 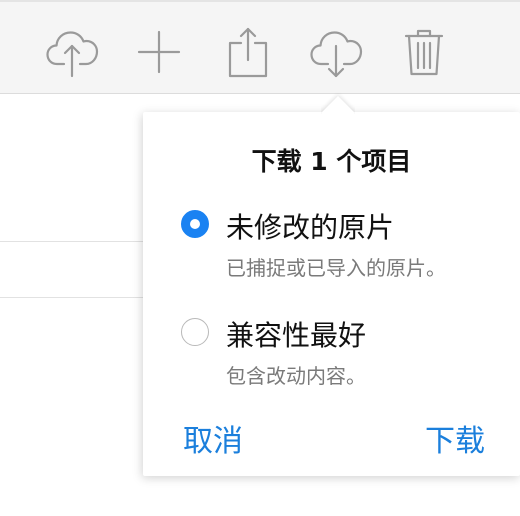 What do you see at coordinates (72, 52) in the screenshot?
I see `cloud-upload-icon` at bounding box center [72, 52].